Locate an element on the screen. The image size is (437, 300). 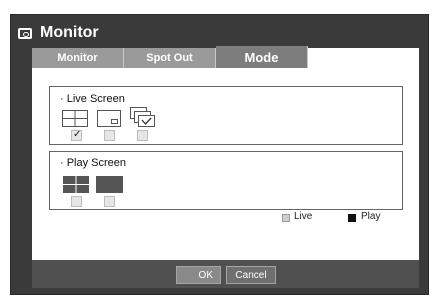
tab-bar: Monitor Spot Out Mode is located at coordinates (170, 57).